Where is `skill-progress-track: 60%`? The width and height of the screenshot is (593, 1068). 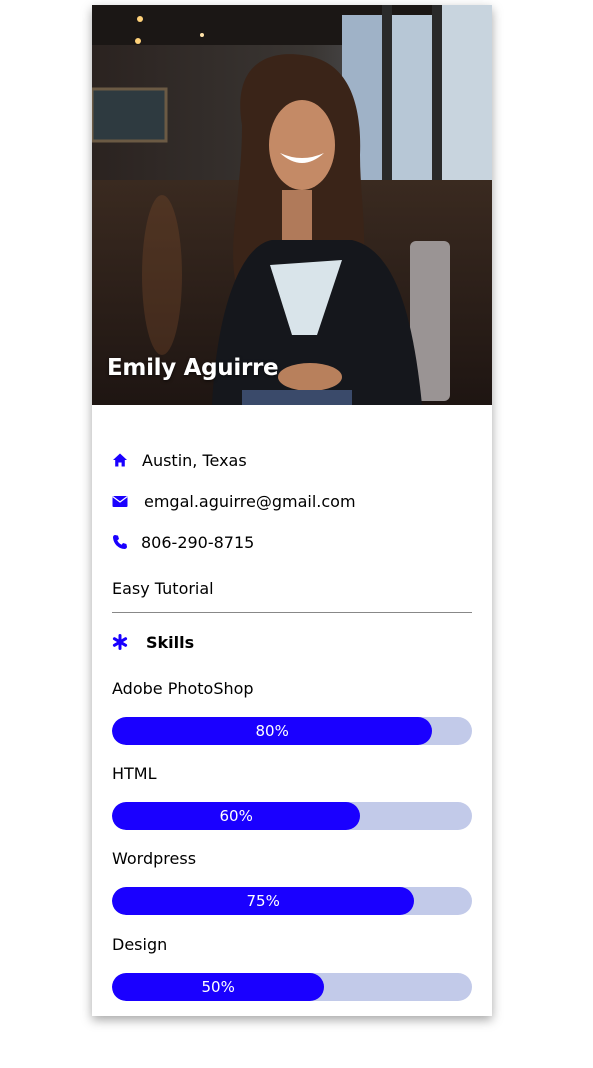 skill-progress-track: 60% is located at coordinates (292, 816).